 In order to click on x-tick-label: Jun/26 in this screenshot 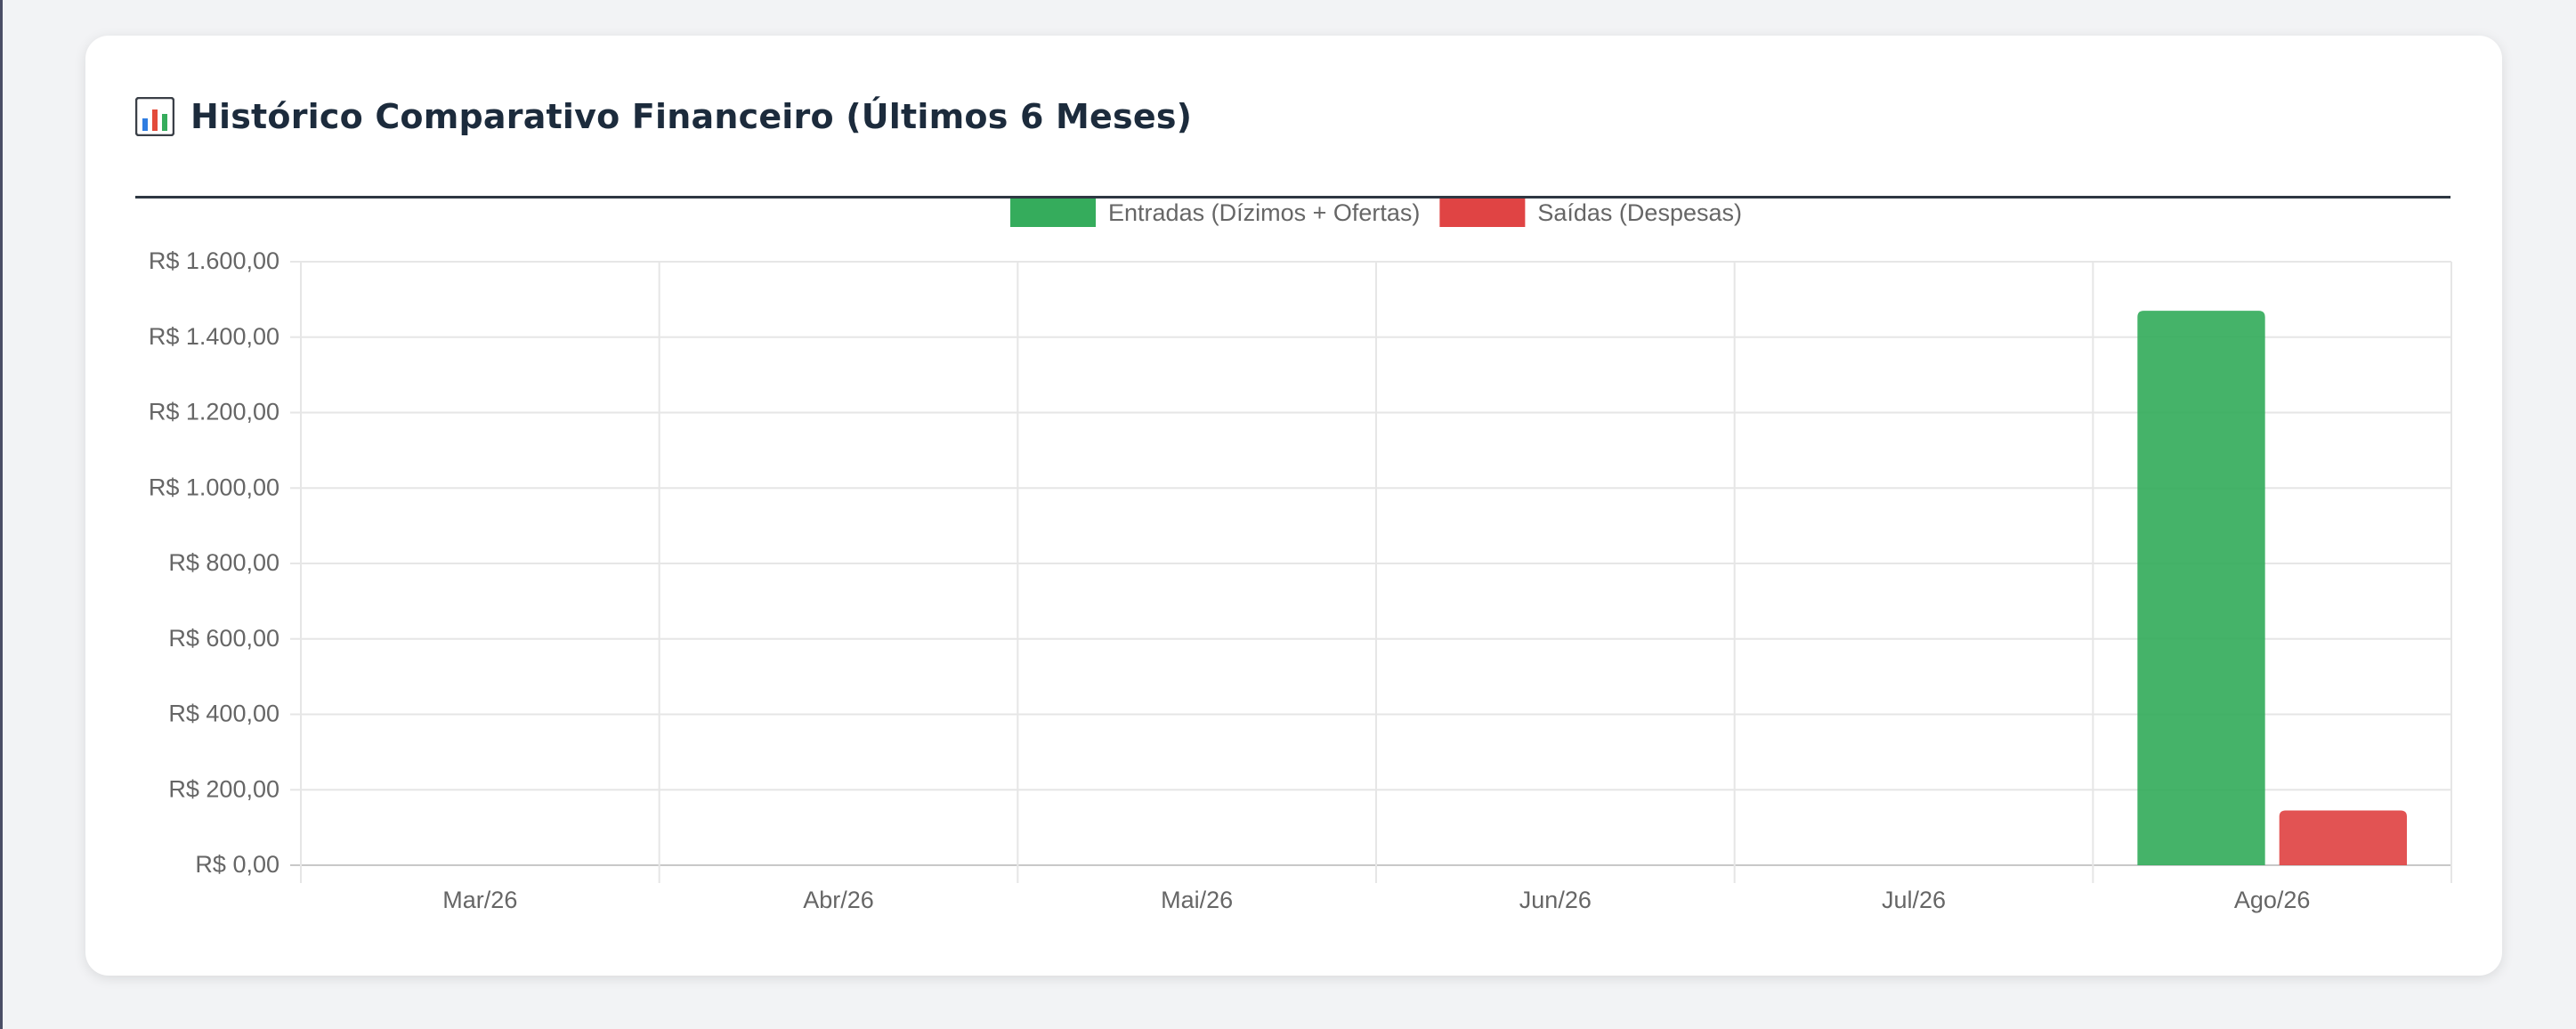, I will do `click(1555, 900)`.